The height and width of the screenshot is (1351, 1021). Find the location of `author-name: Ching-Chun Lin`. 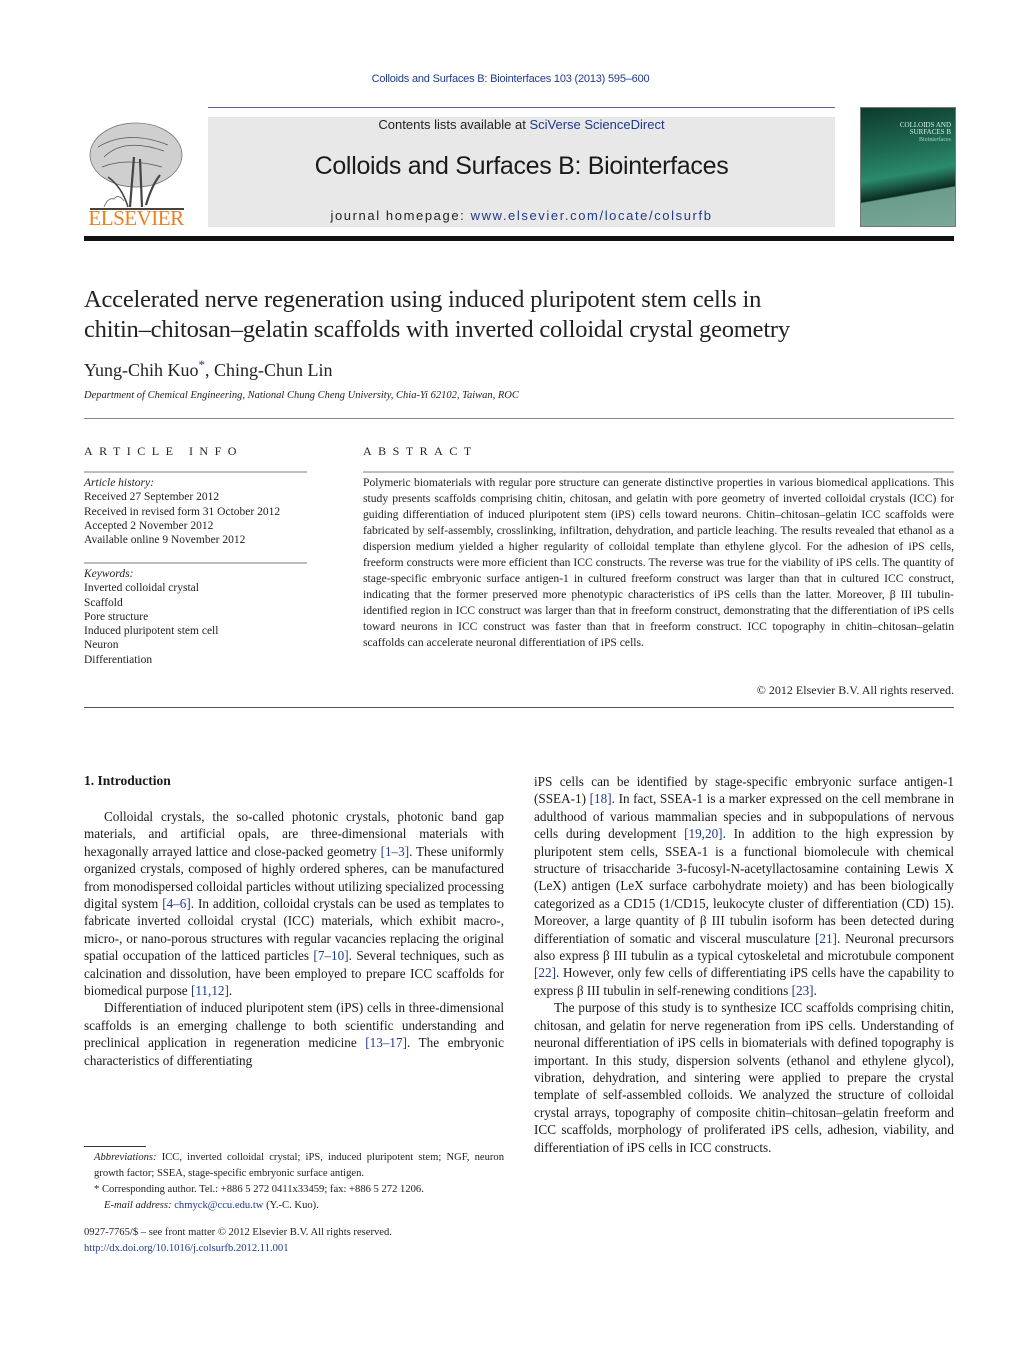

author-name: Ching-Chun Lin is located at coordinates (273, 370).